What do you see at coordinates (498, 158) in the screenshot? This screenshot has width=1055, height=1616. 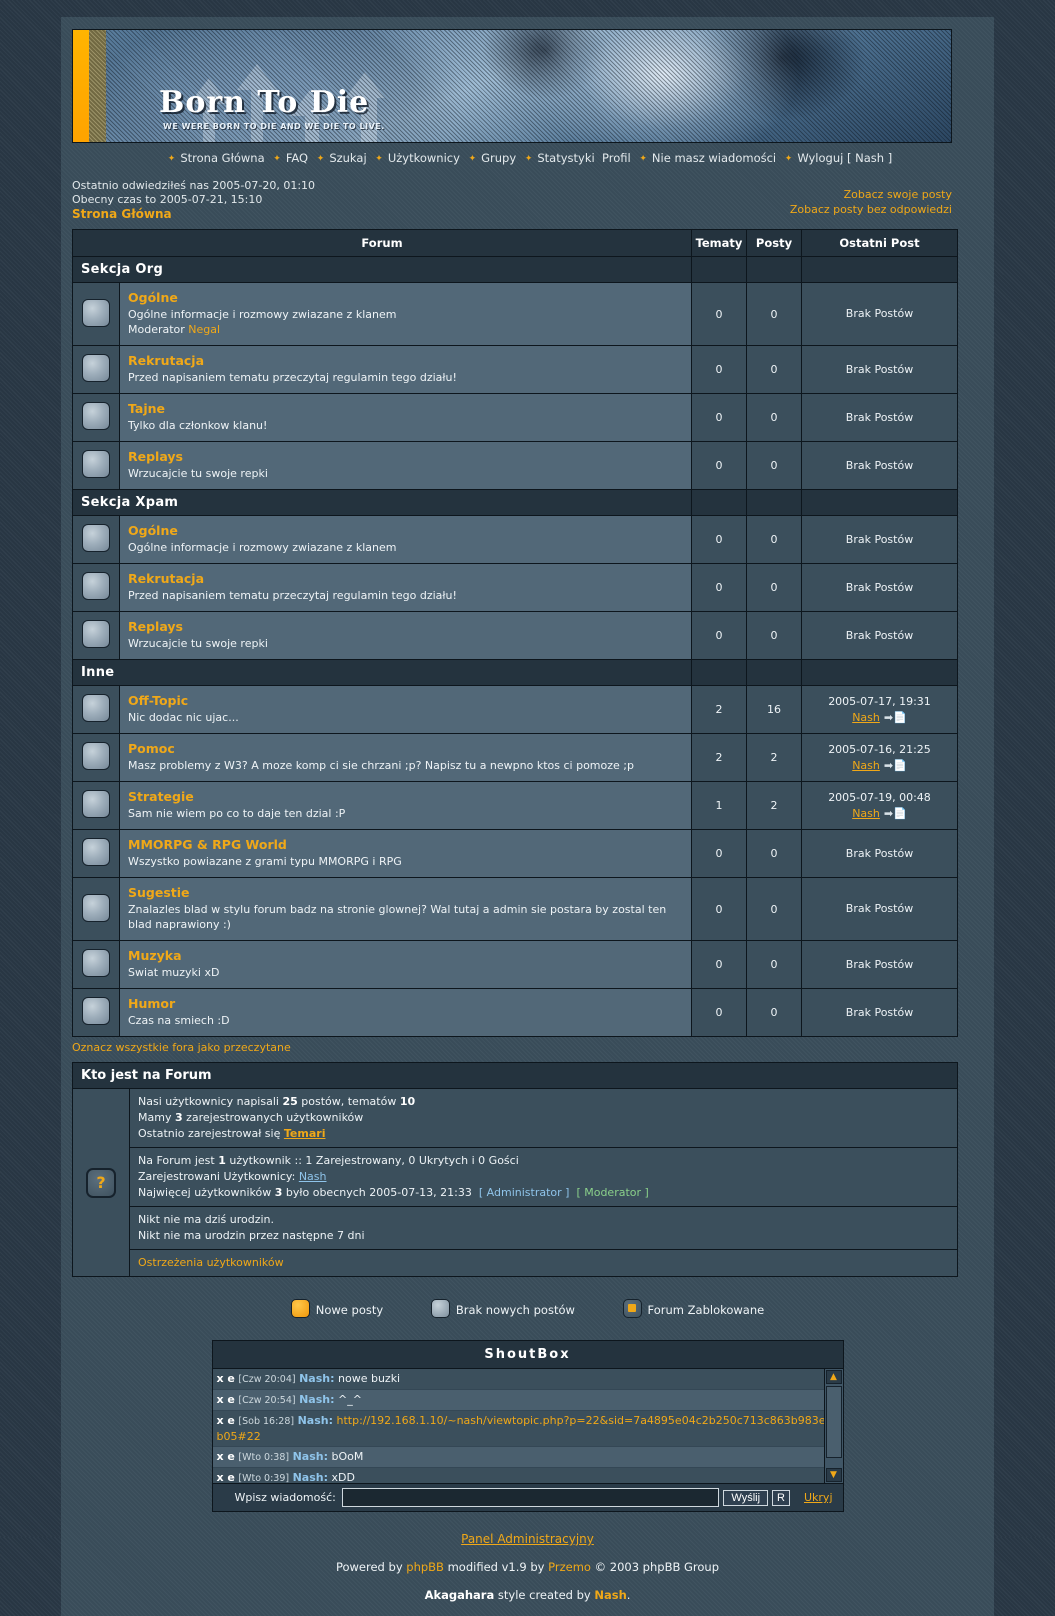 I see `nav-link-groups: Grupy` at bounding box center [498, 158].